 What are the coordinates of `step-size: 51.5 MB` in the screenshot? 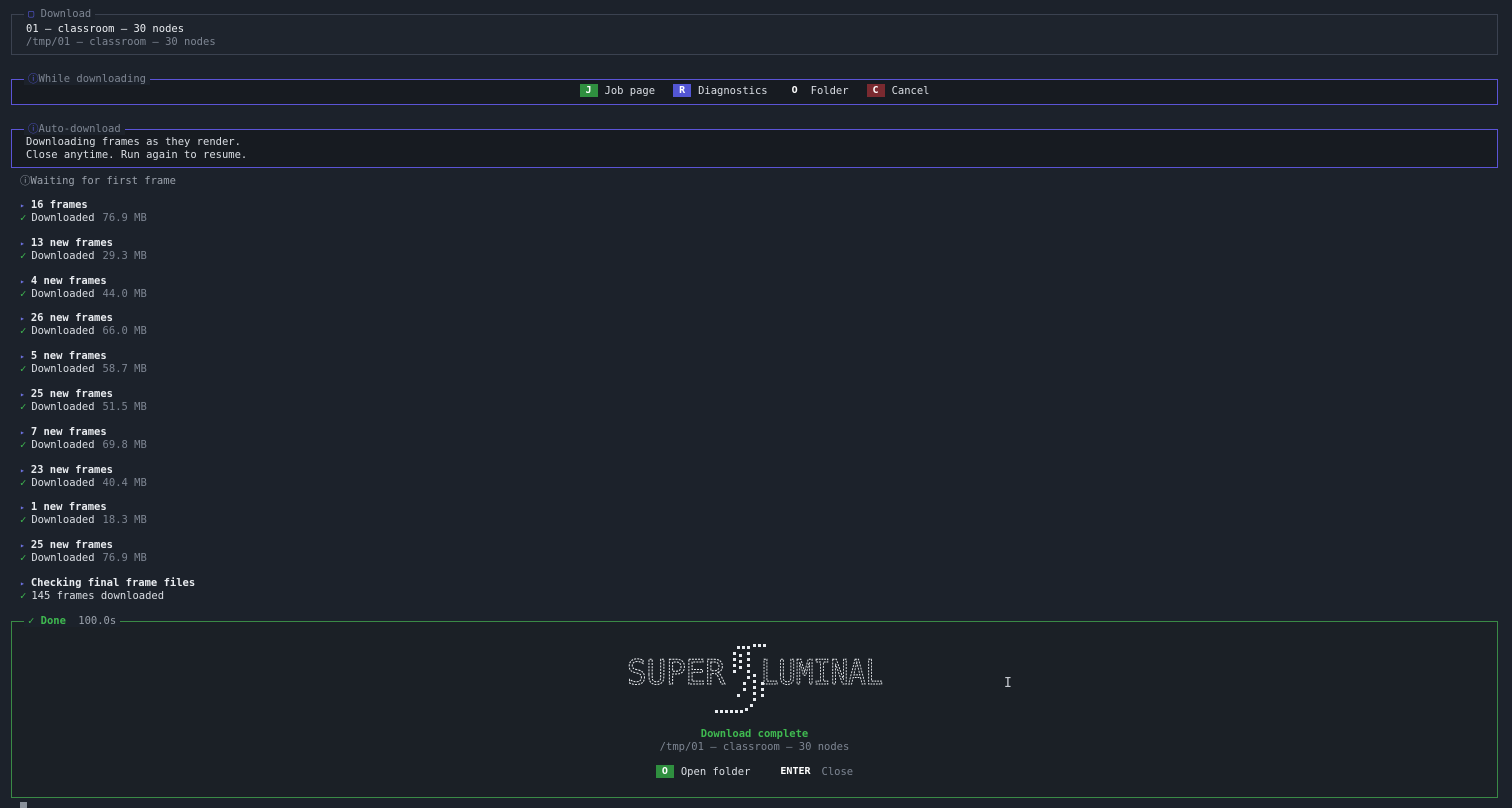 It's located at (124, 407).